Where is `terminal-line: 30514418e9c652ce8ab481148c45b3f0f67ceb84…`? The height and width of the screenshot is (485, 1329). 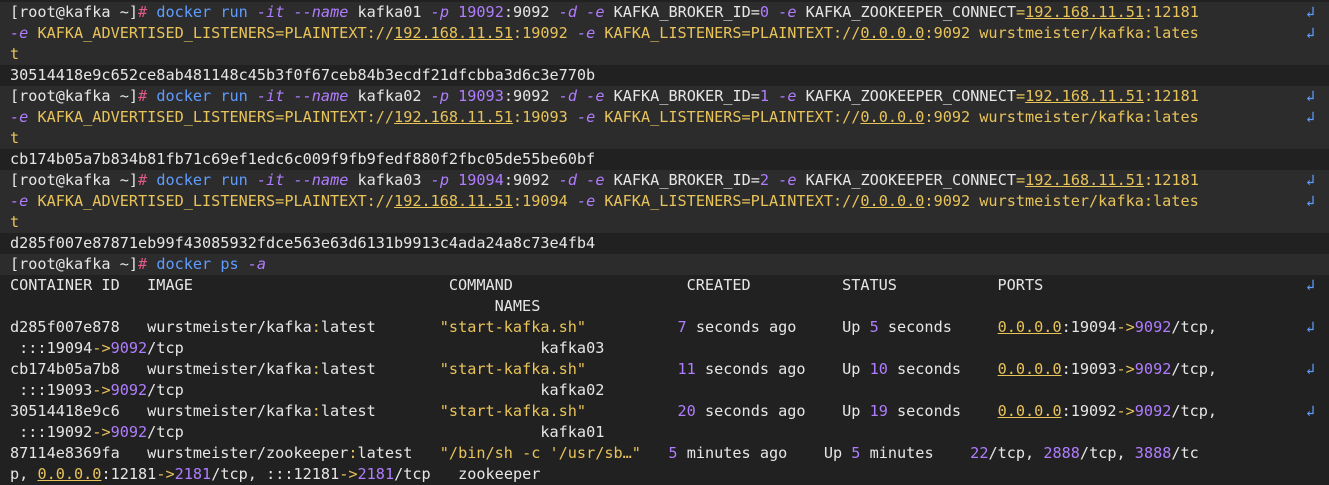 terminal-line: 30514418e9c652ce8ab481148c45b3f0f67ceb84… is located at coordinates (669, 75).